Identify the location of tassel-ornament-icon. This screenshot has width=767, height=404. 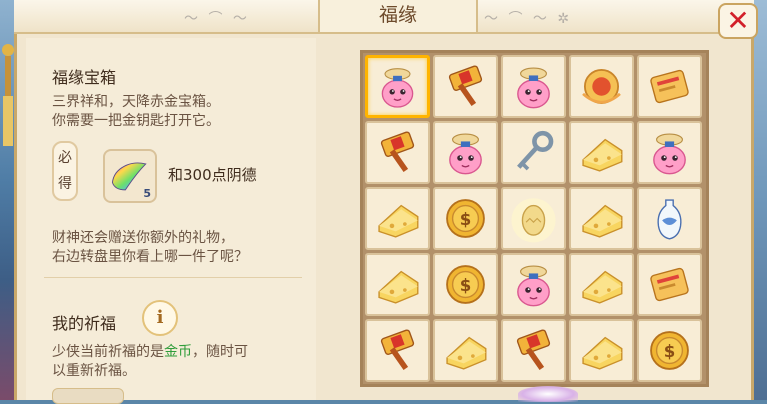
(8, 95).